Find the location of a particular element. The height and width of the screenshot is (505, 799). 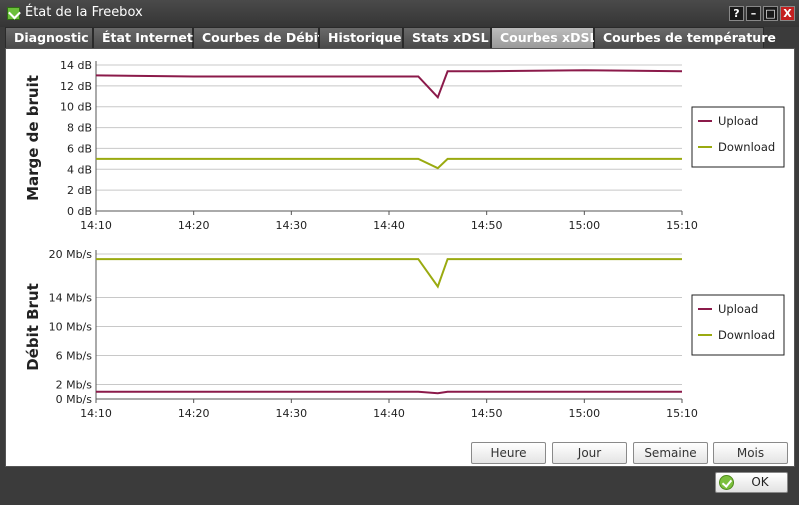

tab-courbes-xdsl: Courbes xDSL is located at coordinates (544, 37).